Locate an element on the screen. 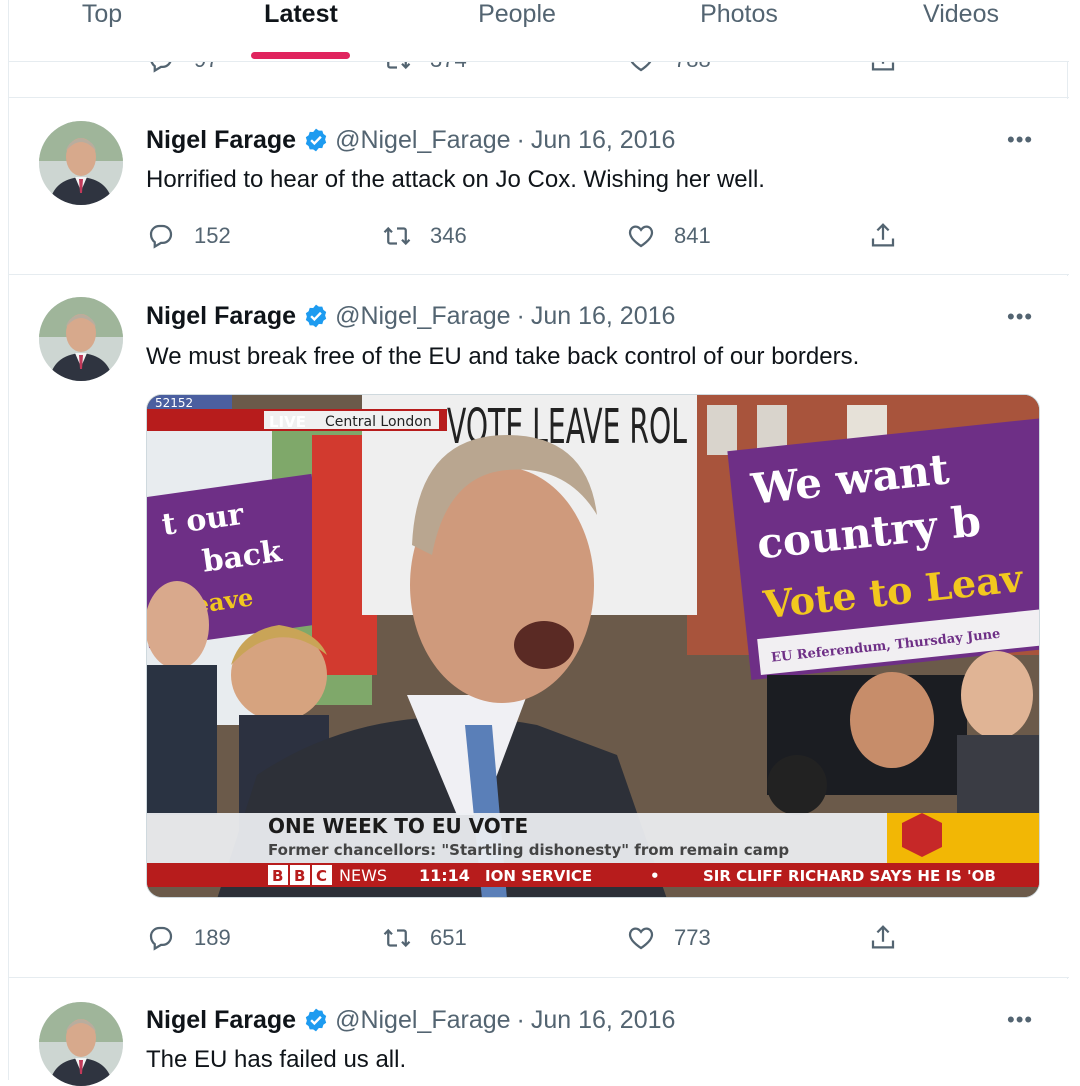 This screenshot has height=1086, width=1080. action-bar: 189 651 773 is located at coordinates (526, 938).